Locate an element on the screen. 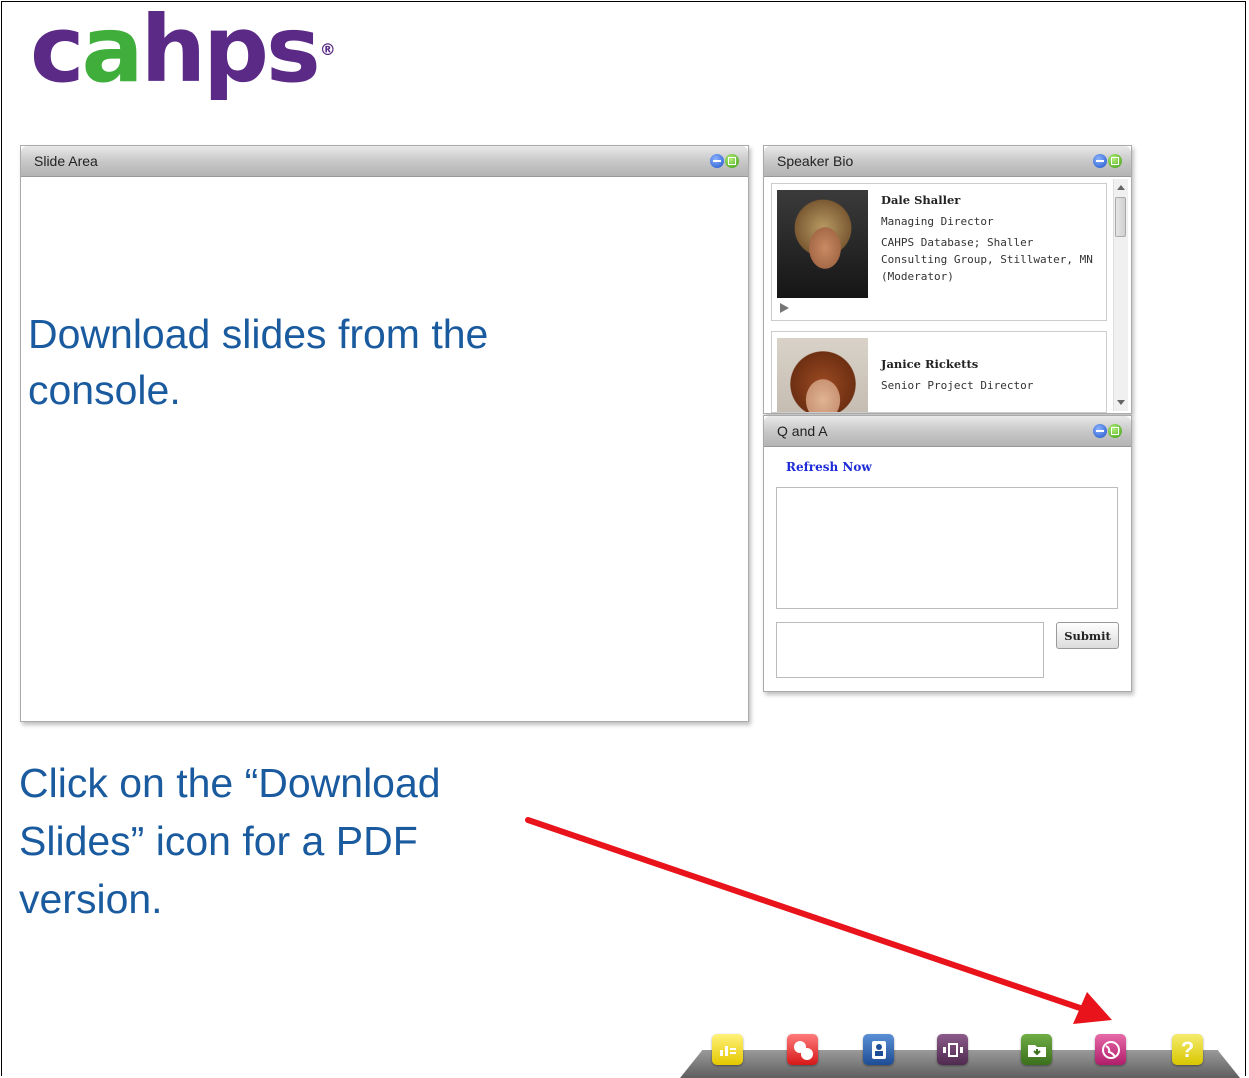  scroll-down-icon is located at coordinates (1121, 402).